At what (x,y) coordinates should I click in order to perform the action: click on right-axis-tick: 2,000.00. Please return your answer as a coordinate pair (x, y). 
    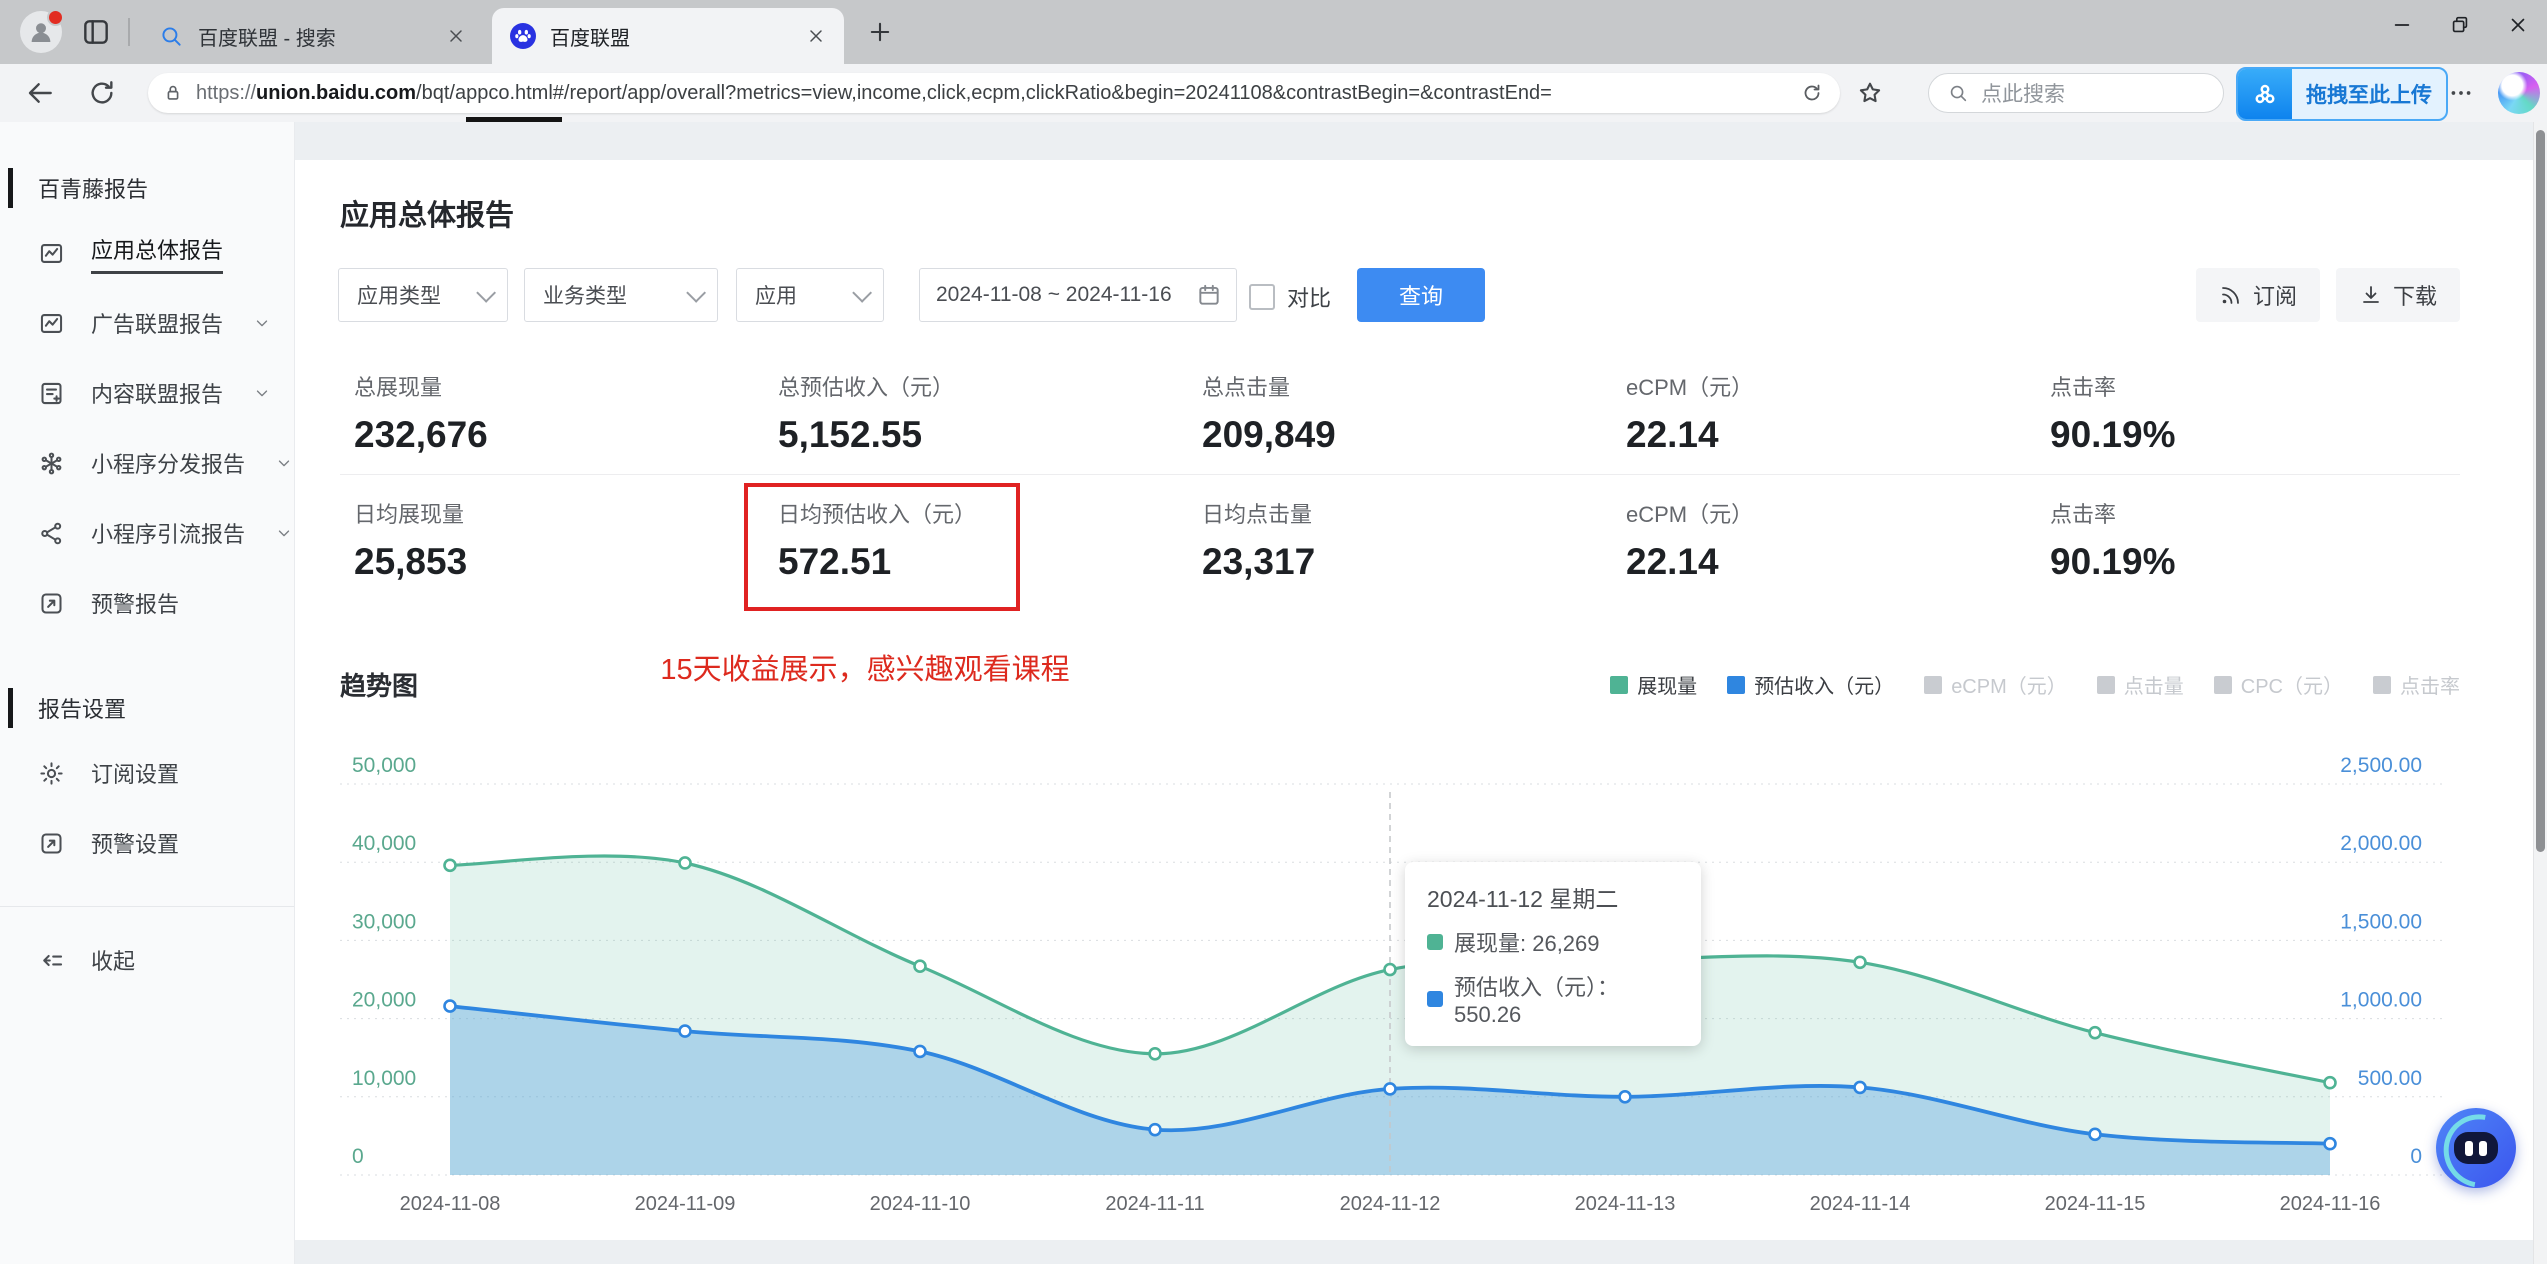
    Looking at the image, I should click on (2381, 843).